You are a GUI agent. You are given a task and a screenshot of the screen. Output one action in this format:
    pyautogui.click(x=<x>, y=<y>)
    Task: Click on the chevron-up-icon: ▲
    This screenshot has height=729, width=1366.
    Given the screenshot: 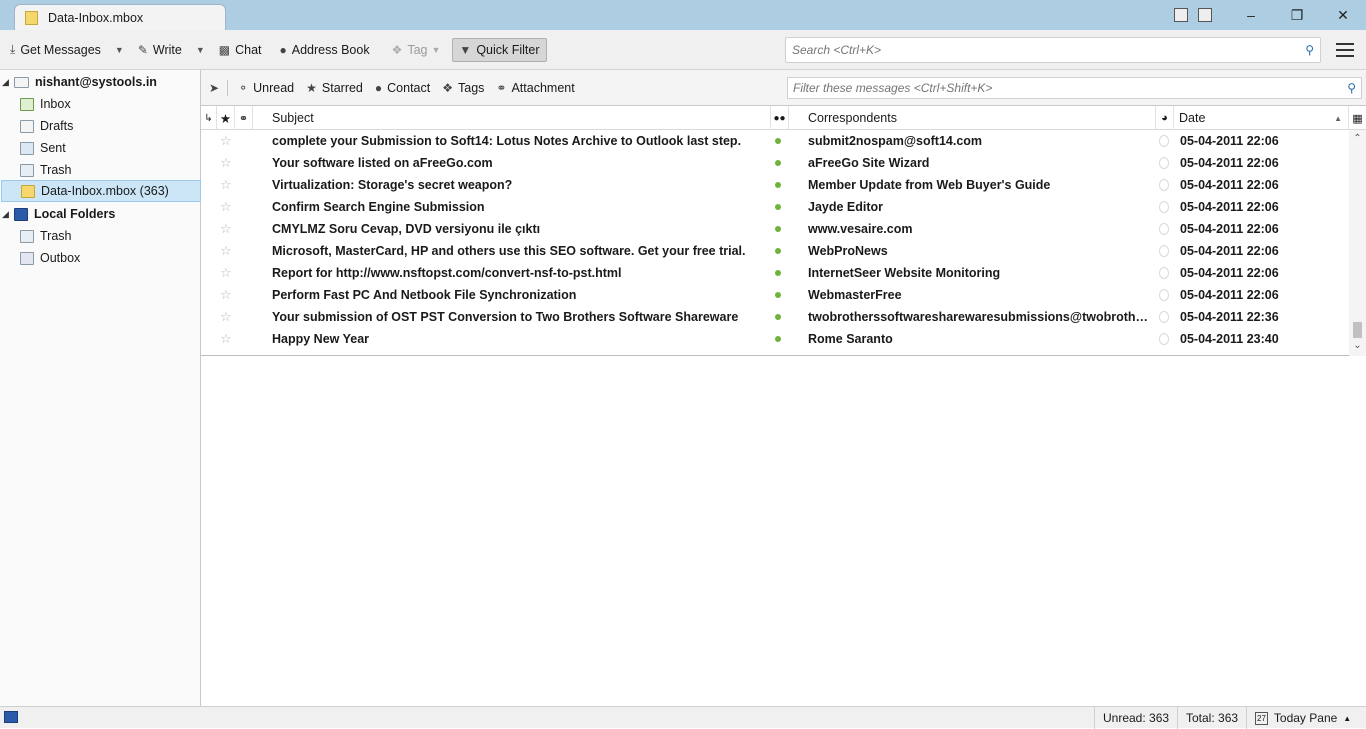 What is the action you would take?
    pyautogui.click(x=1347, y=718)
    